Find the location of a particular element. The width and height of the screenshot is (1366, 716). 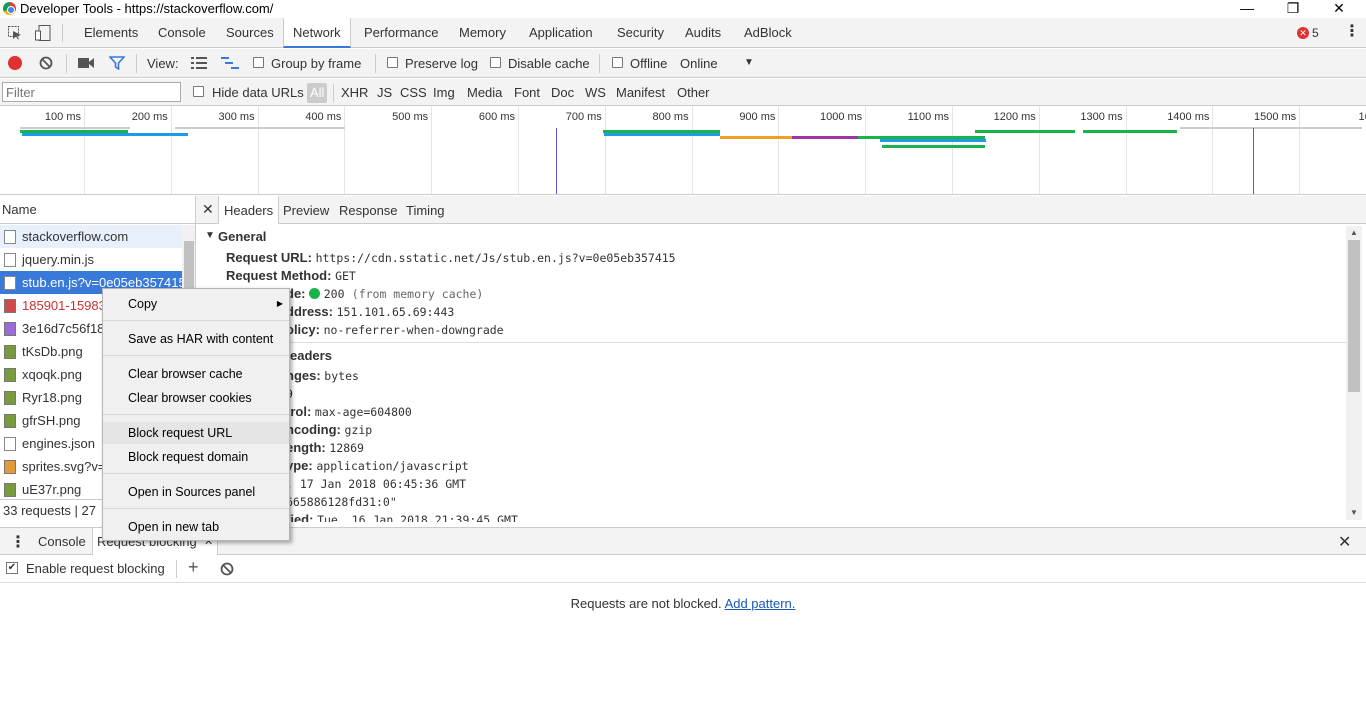

timeline-tick-label: 1000 ms is located at coordinates (841, 117).